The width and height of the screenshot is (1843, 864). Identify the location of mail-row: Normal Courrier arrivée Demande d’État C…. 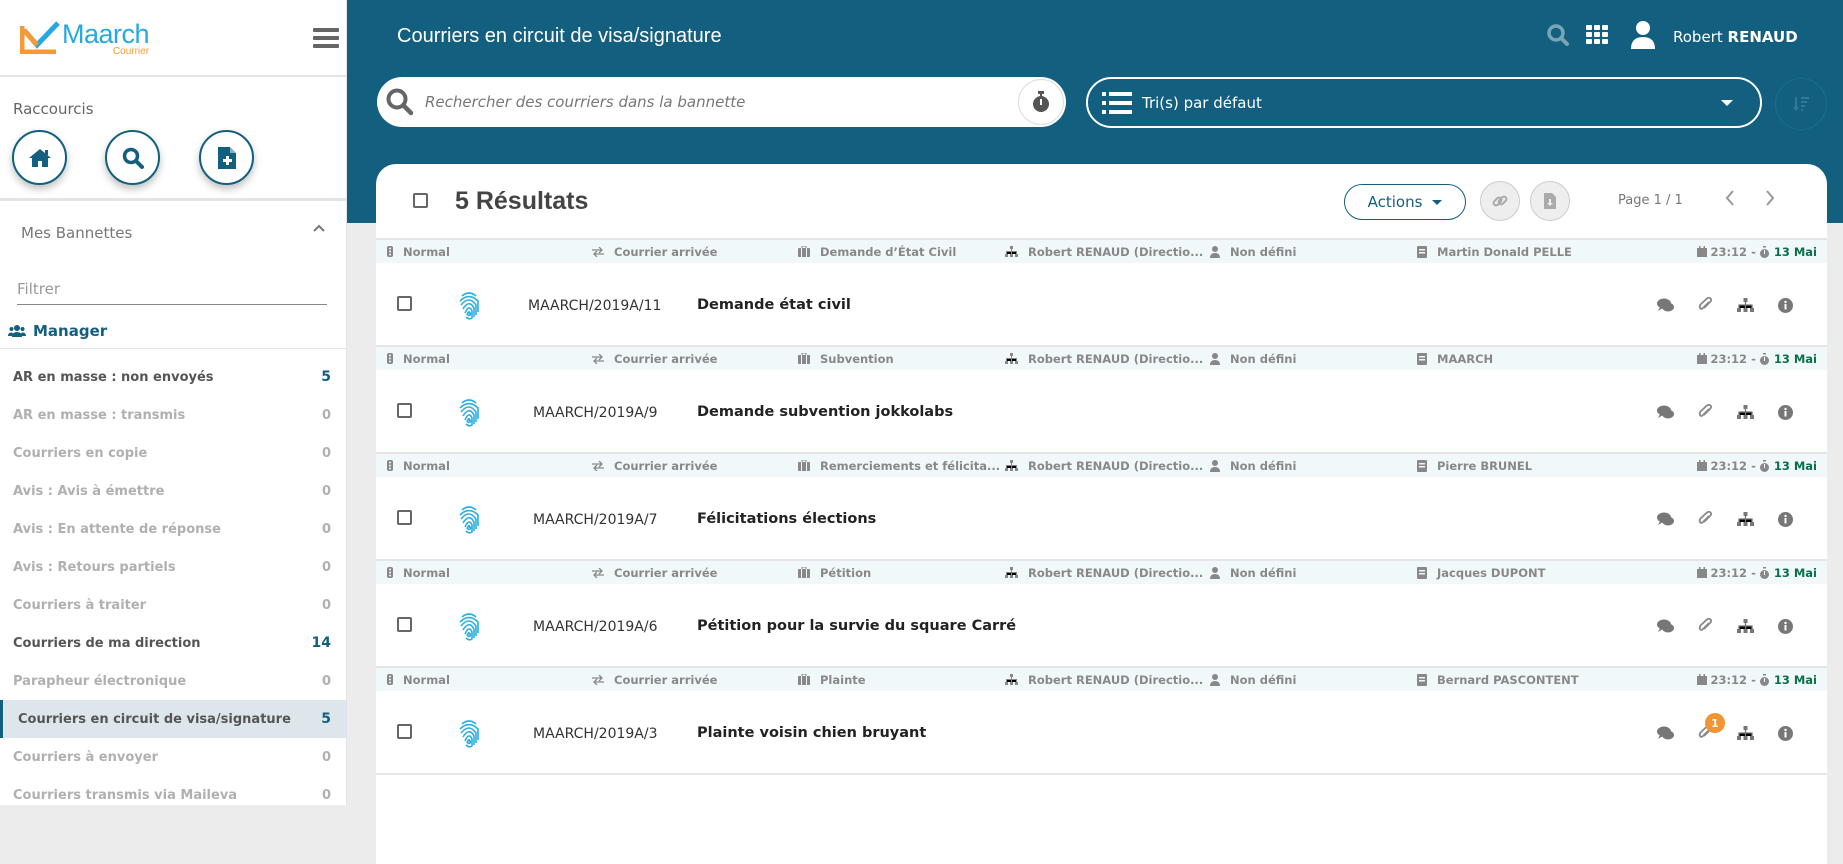
(1101, 293).